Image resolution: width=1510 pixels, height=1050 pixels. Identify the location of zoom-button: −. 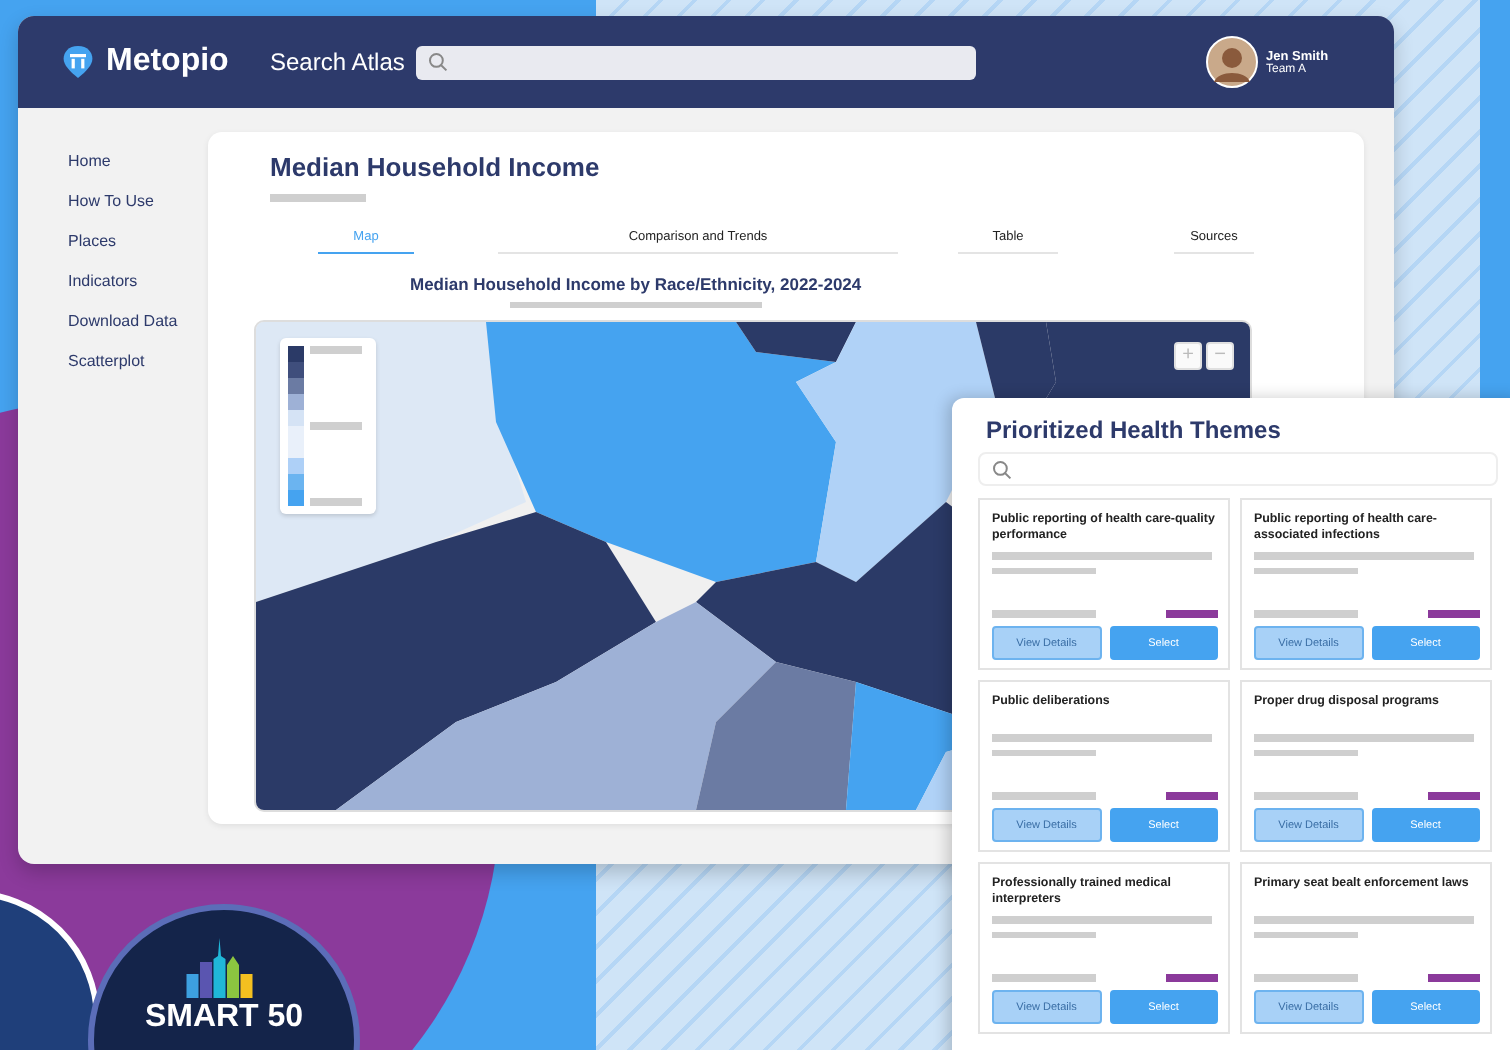
(1220, 356).